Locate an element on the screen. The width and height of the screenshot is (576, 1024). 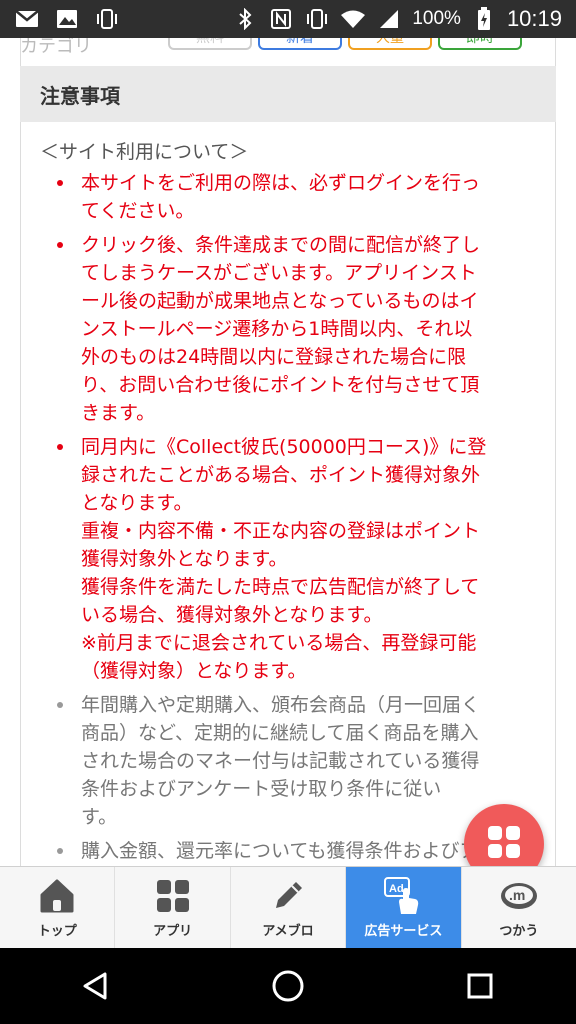
tab-apps: アプリ is located at coordinates (173, 907).